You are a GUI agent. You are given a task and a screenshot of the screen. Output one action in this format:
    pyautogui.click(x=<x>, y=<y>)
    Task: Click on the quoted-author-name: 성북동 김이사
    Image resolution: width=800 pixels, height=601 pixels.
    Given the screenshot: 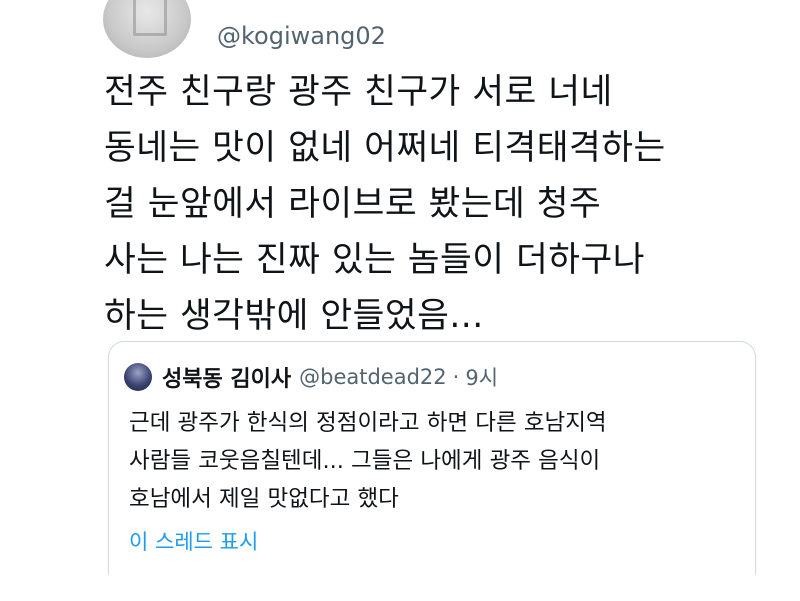 What is the action you would take?
    pyautogui.click(x=226, y=377)
    